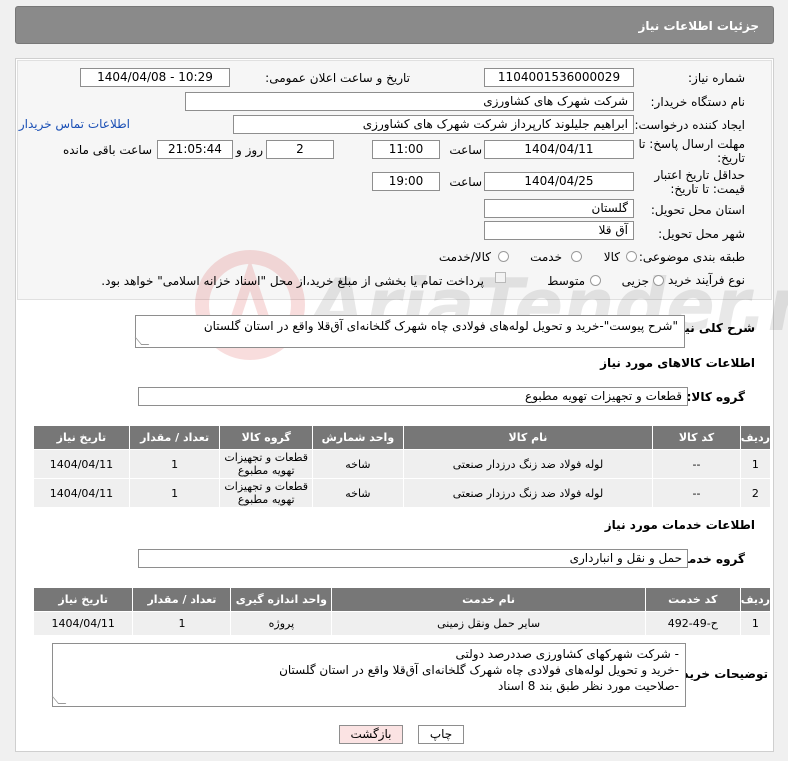 The width and height of the screenshot is (788, 761). What do you see at coordinates (692, 623) in the screenshot?
I see `table-cell: ح-49-492` at bounding box center [692, 623].